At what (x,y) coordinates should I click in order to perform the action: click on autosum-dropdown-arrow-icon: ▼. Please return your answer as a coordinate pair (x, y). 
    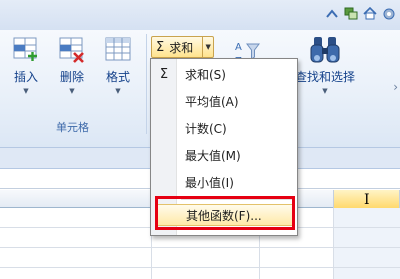
    Looking at the image, I should click on (207, 47).